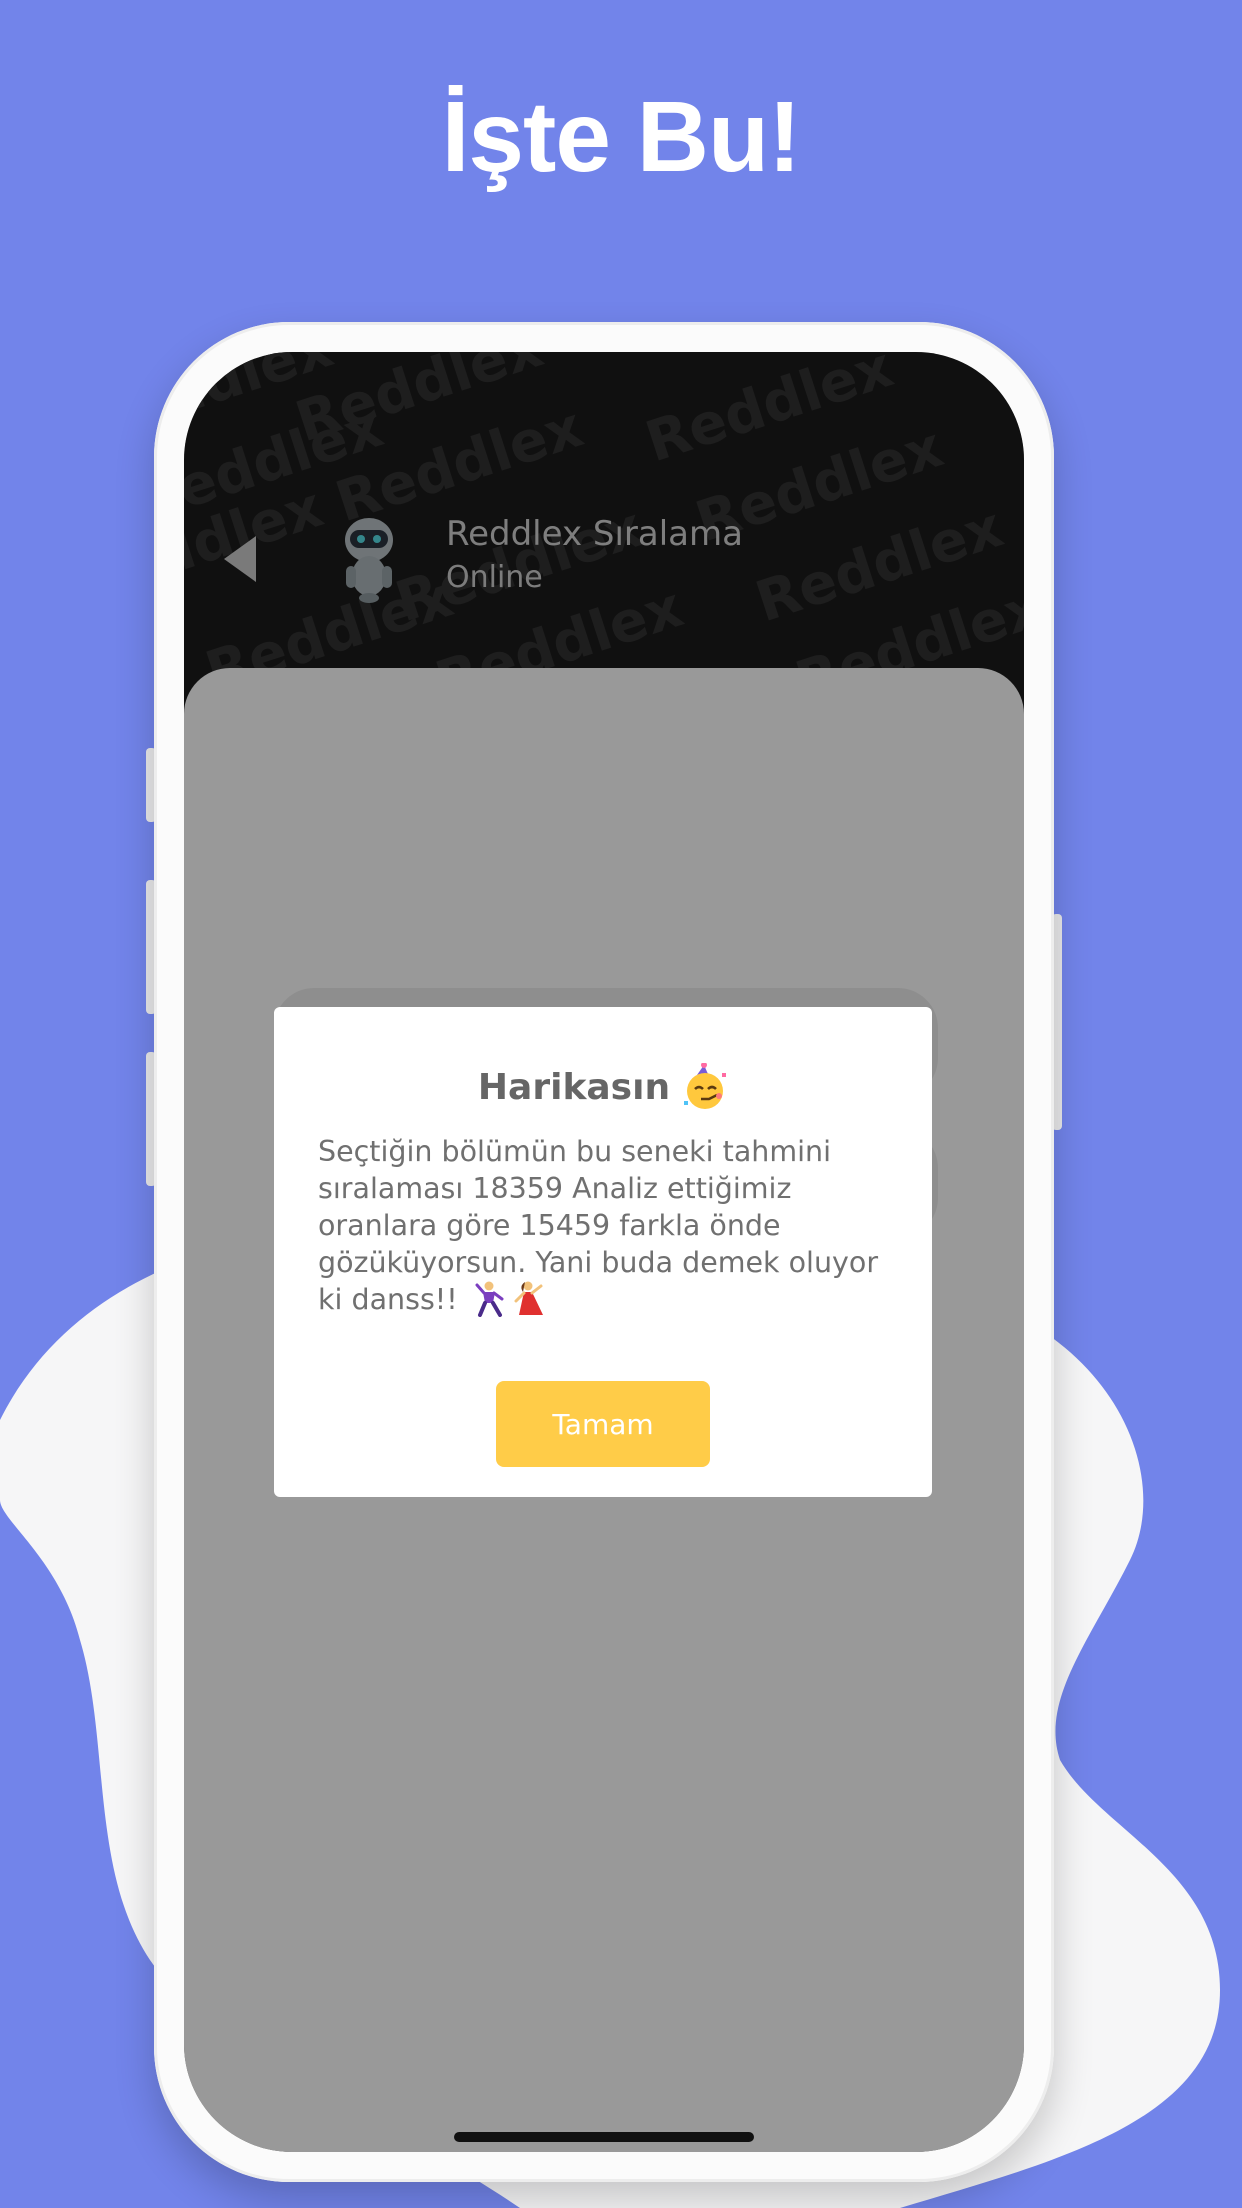  What do you see at coordinates (528, 1298) in the screenshot?
I see `woman-dancing-icon` at bounding box center [528, 1298].